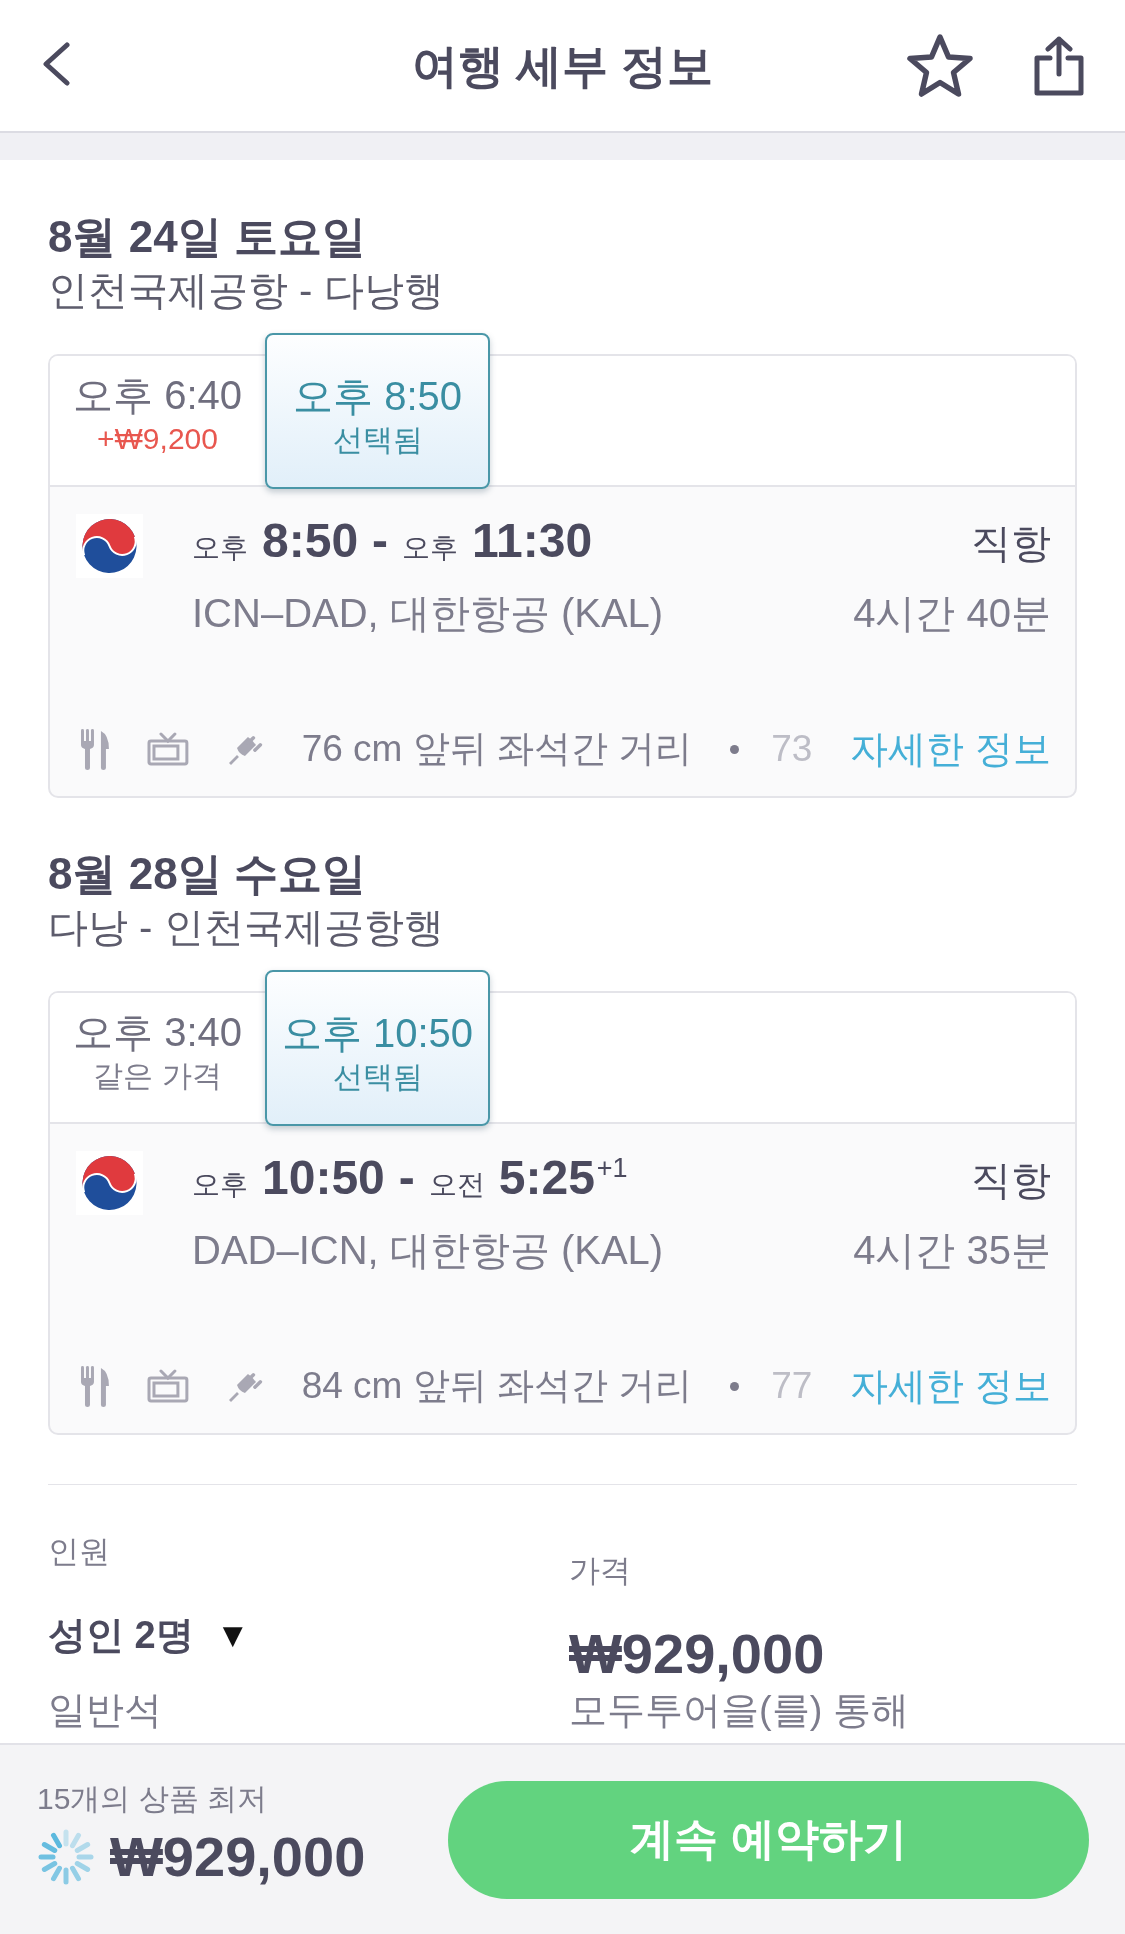 This screenshot has width=1125, height=1934. What do you see at coordinates (497, 749) in the screenshot?
I see `seat-pitch-text: 76 cm 앞뒤 좌석간 거리` at bounding box center [497, 749].